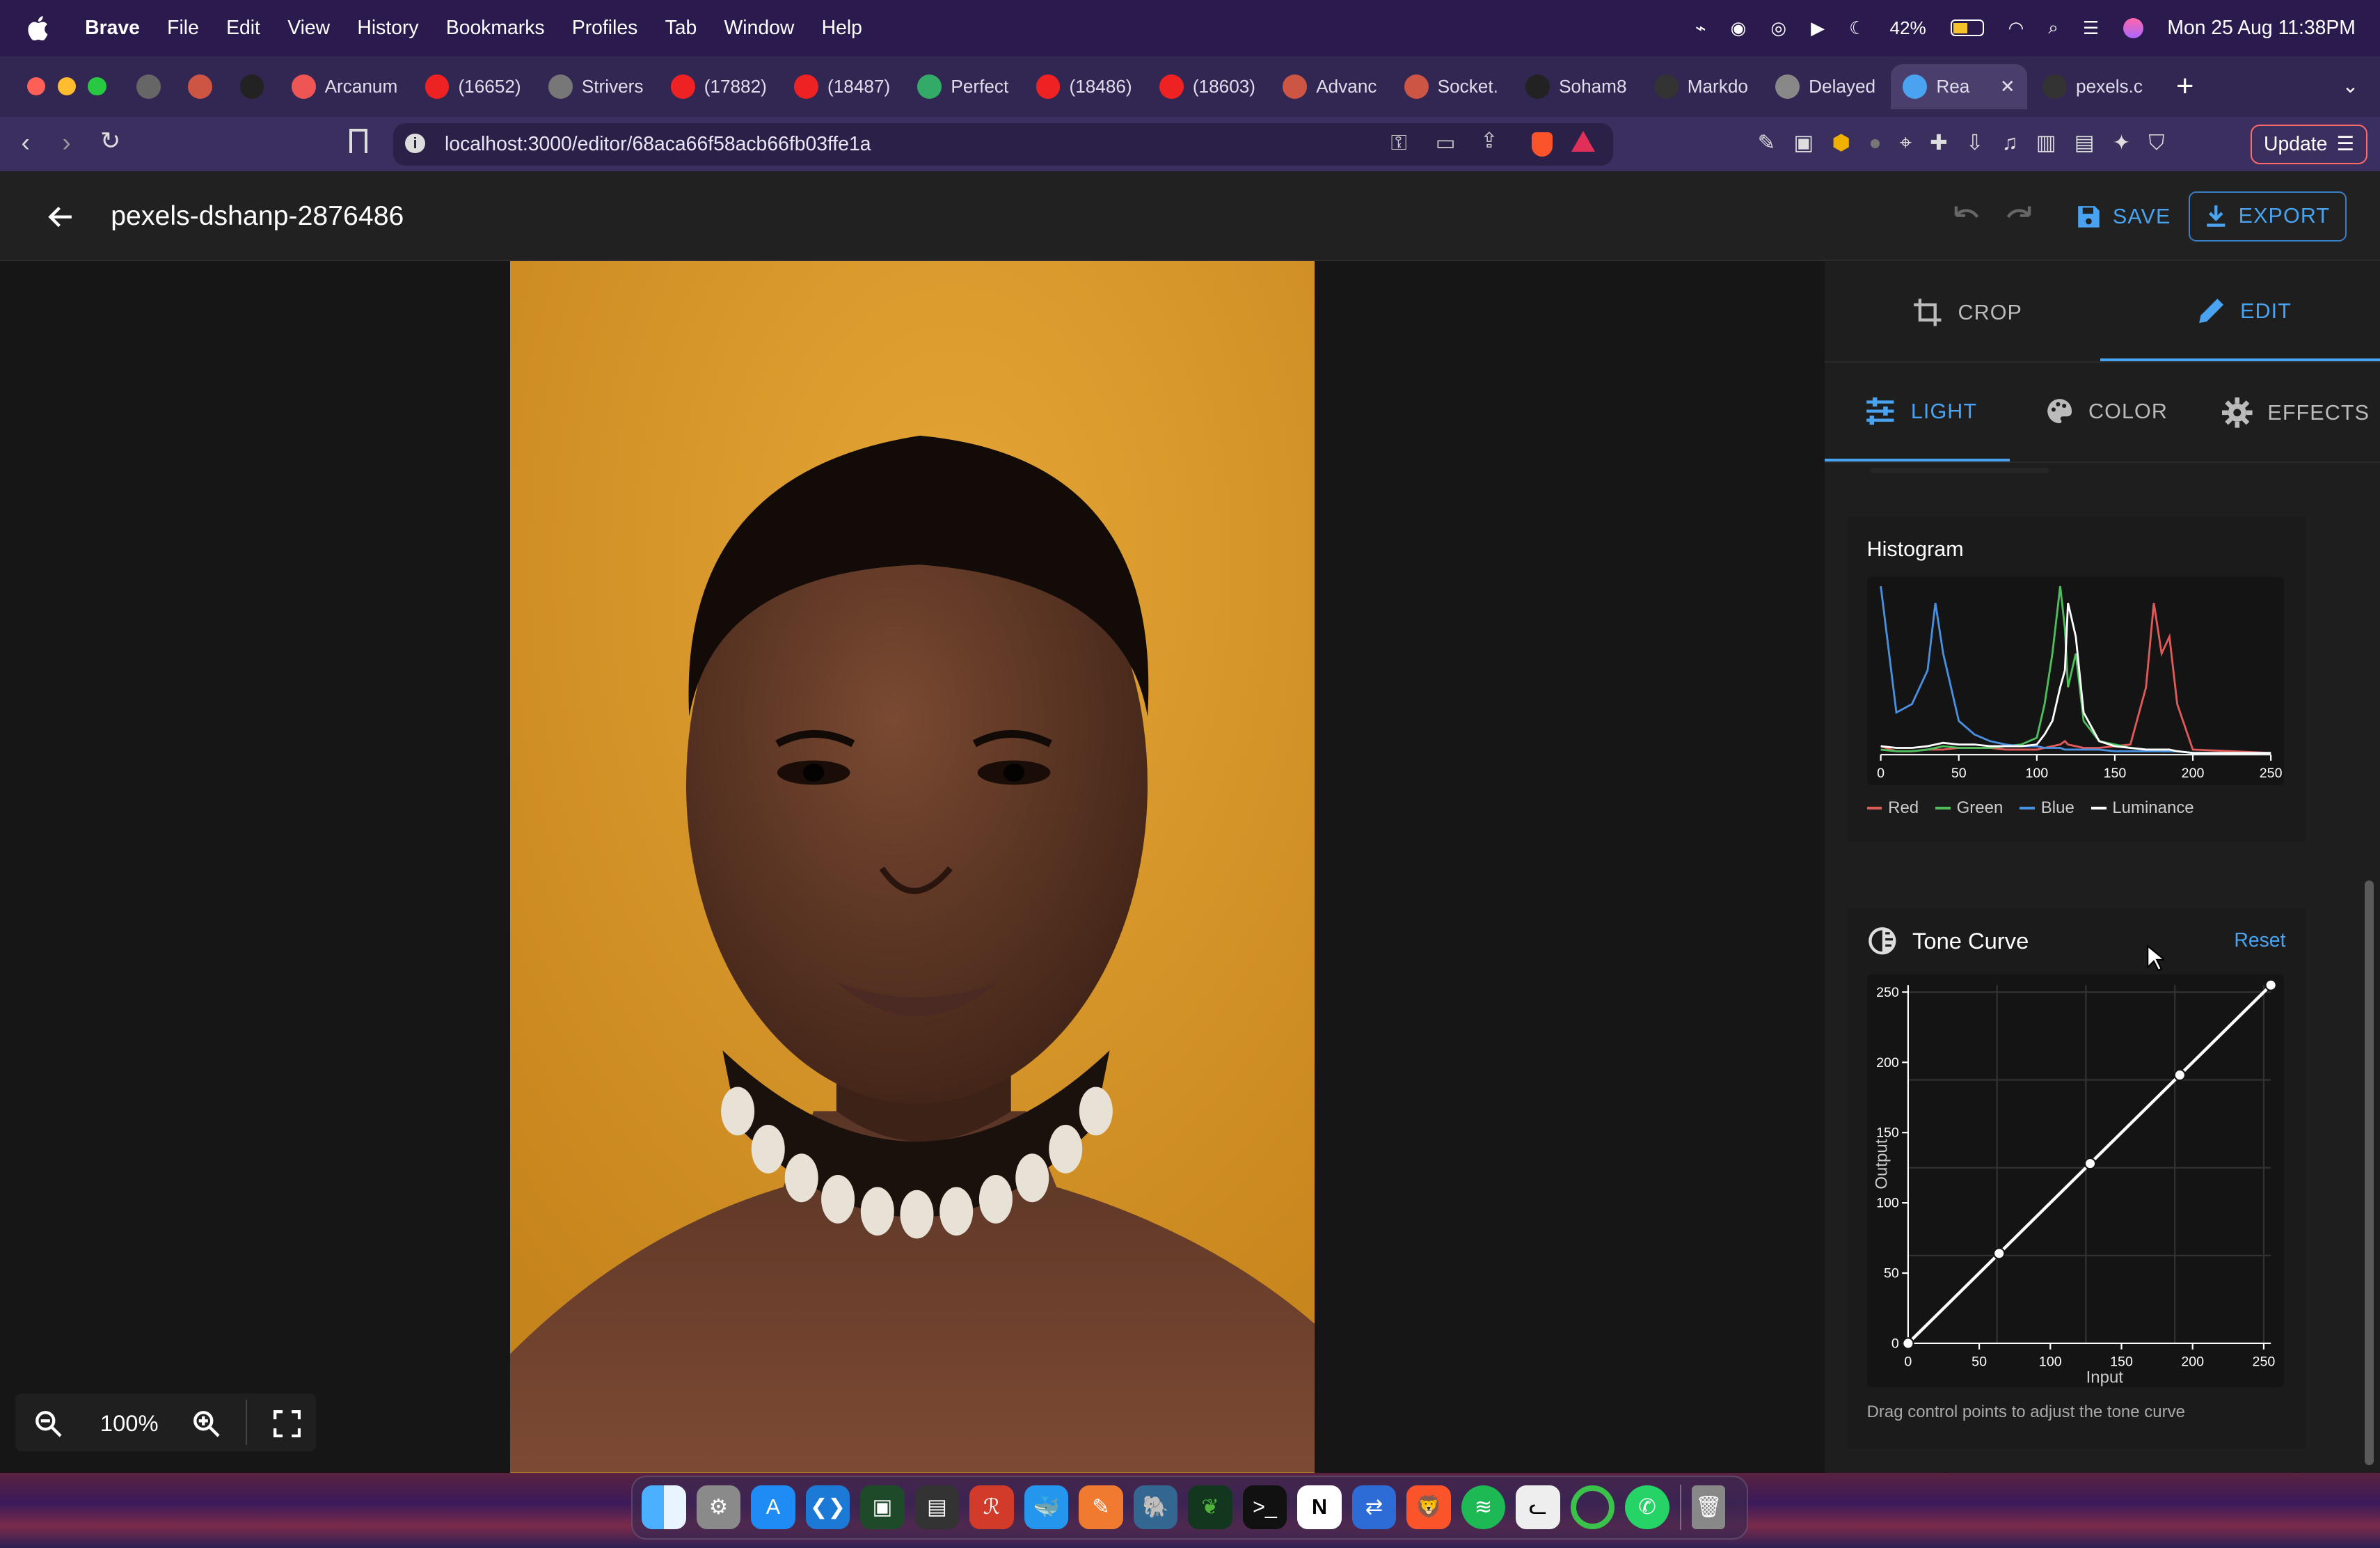  Describe the element at coordinates (2091, 28) in the screenshot. I see `control-center-icon: ☰` at that location.